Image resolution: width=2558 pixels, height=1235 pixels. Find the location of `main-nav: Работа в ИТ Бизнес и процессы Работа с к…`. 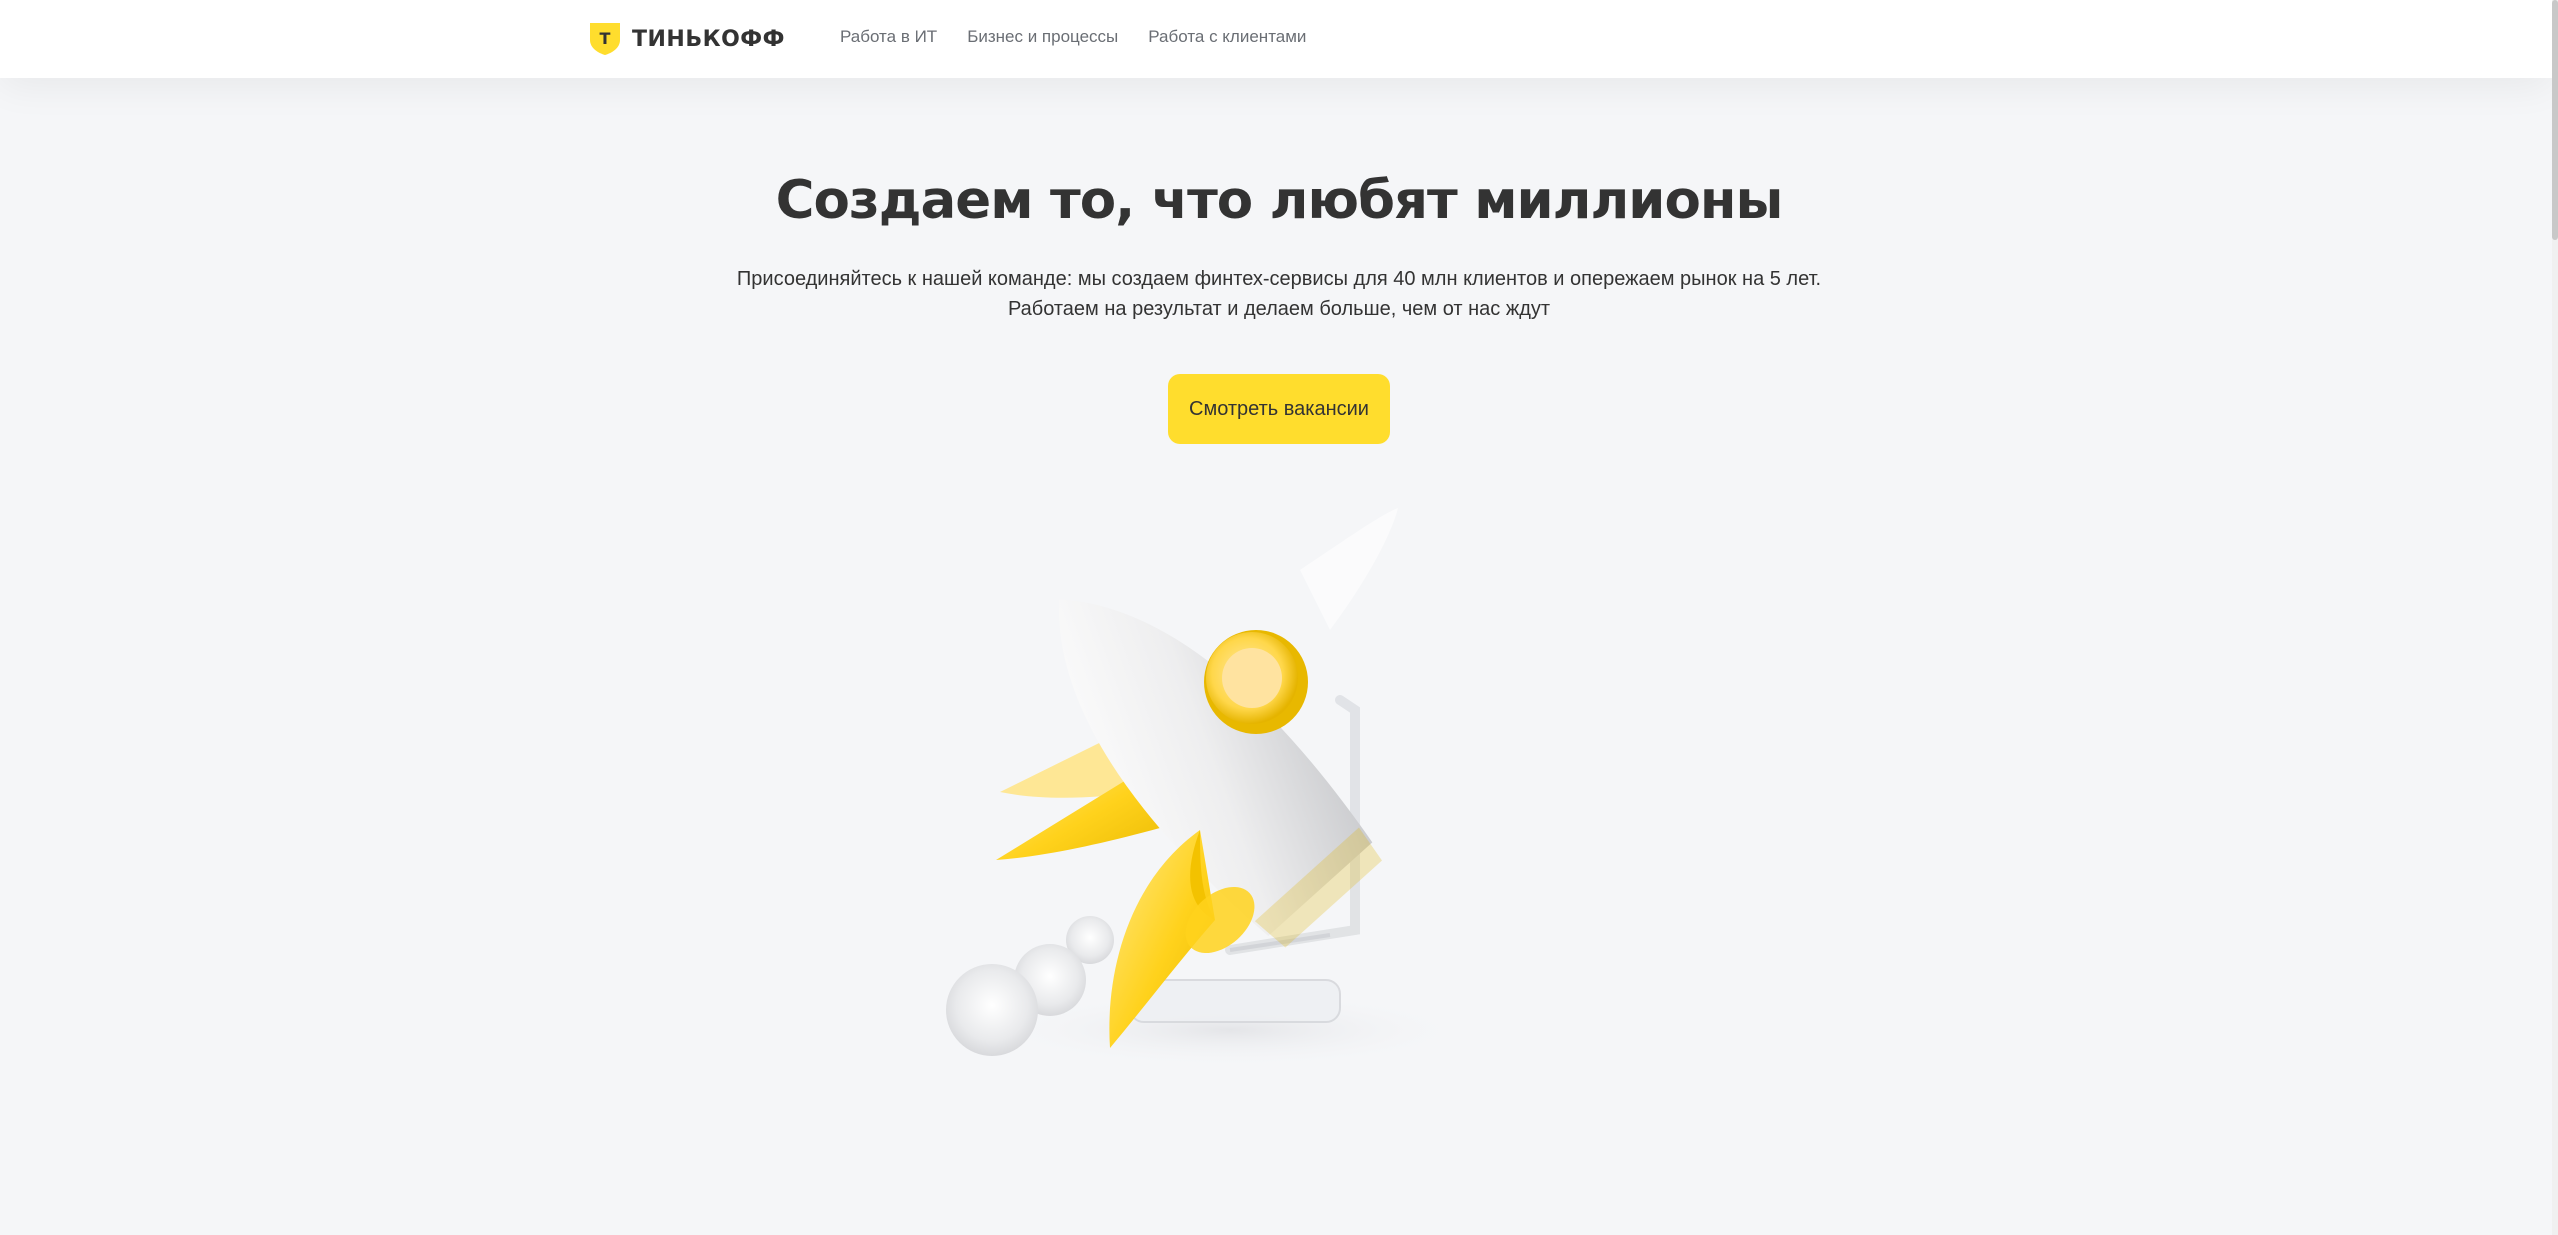

main-nav: Работа в ИТ Бизнес и процессы Работа с к… is located at coordinates (1073, 37).